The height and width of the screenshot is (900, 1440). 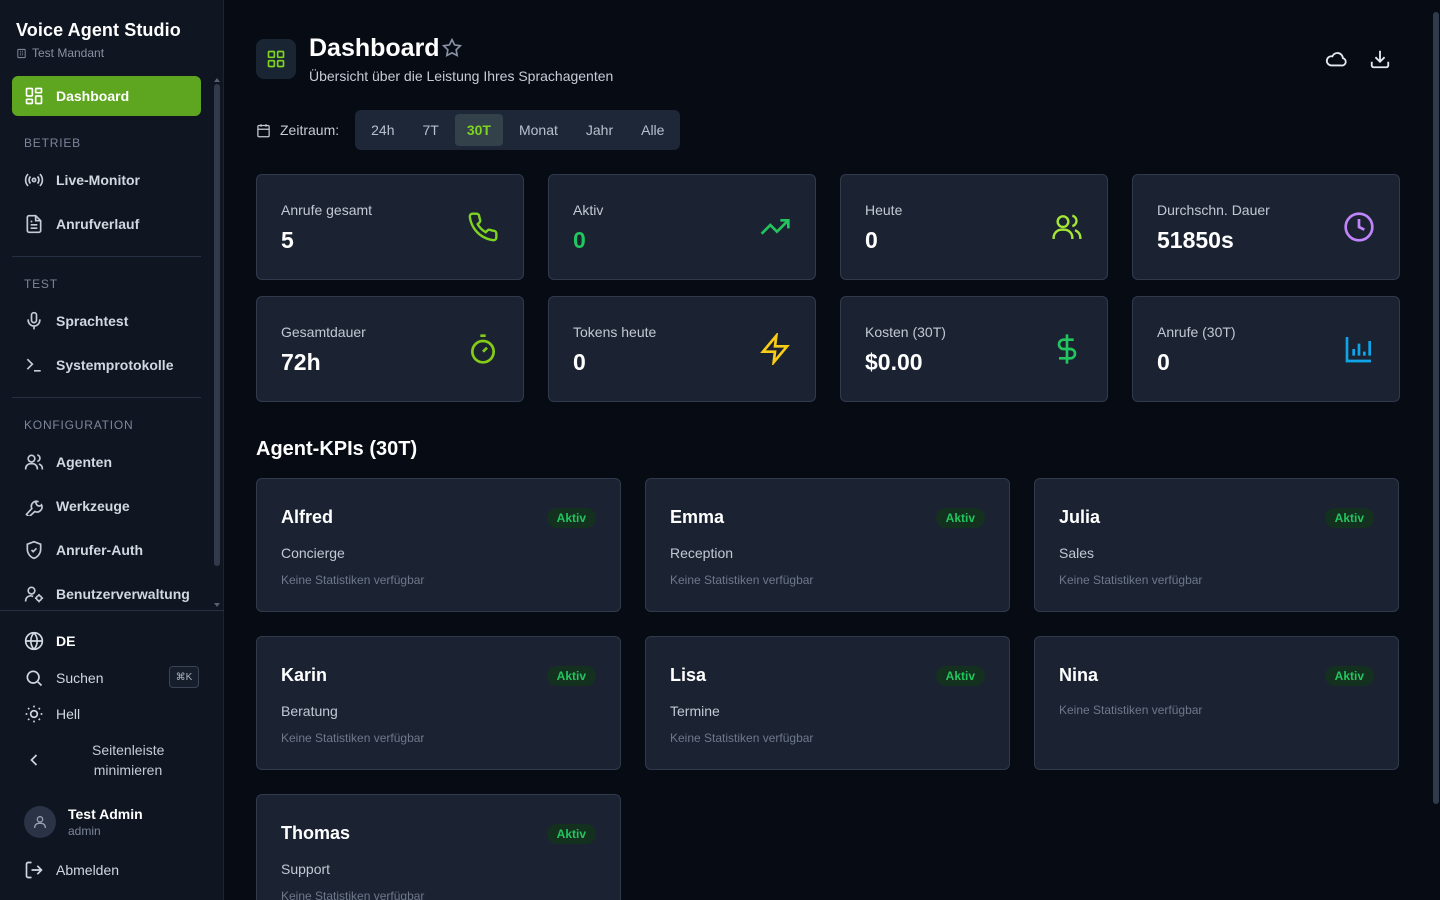 What do you see at coordinates (430, 130) in the screenshot?
I see `range-7t: 7T` at bounding box center [430, 130].